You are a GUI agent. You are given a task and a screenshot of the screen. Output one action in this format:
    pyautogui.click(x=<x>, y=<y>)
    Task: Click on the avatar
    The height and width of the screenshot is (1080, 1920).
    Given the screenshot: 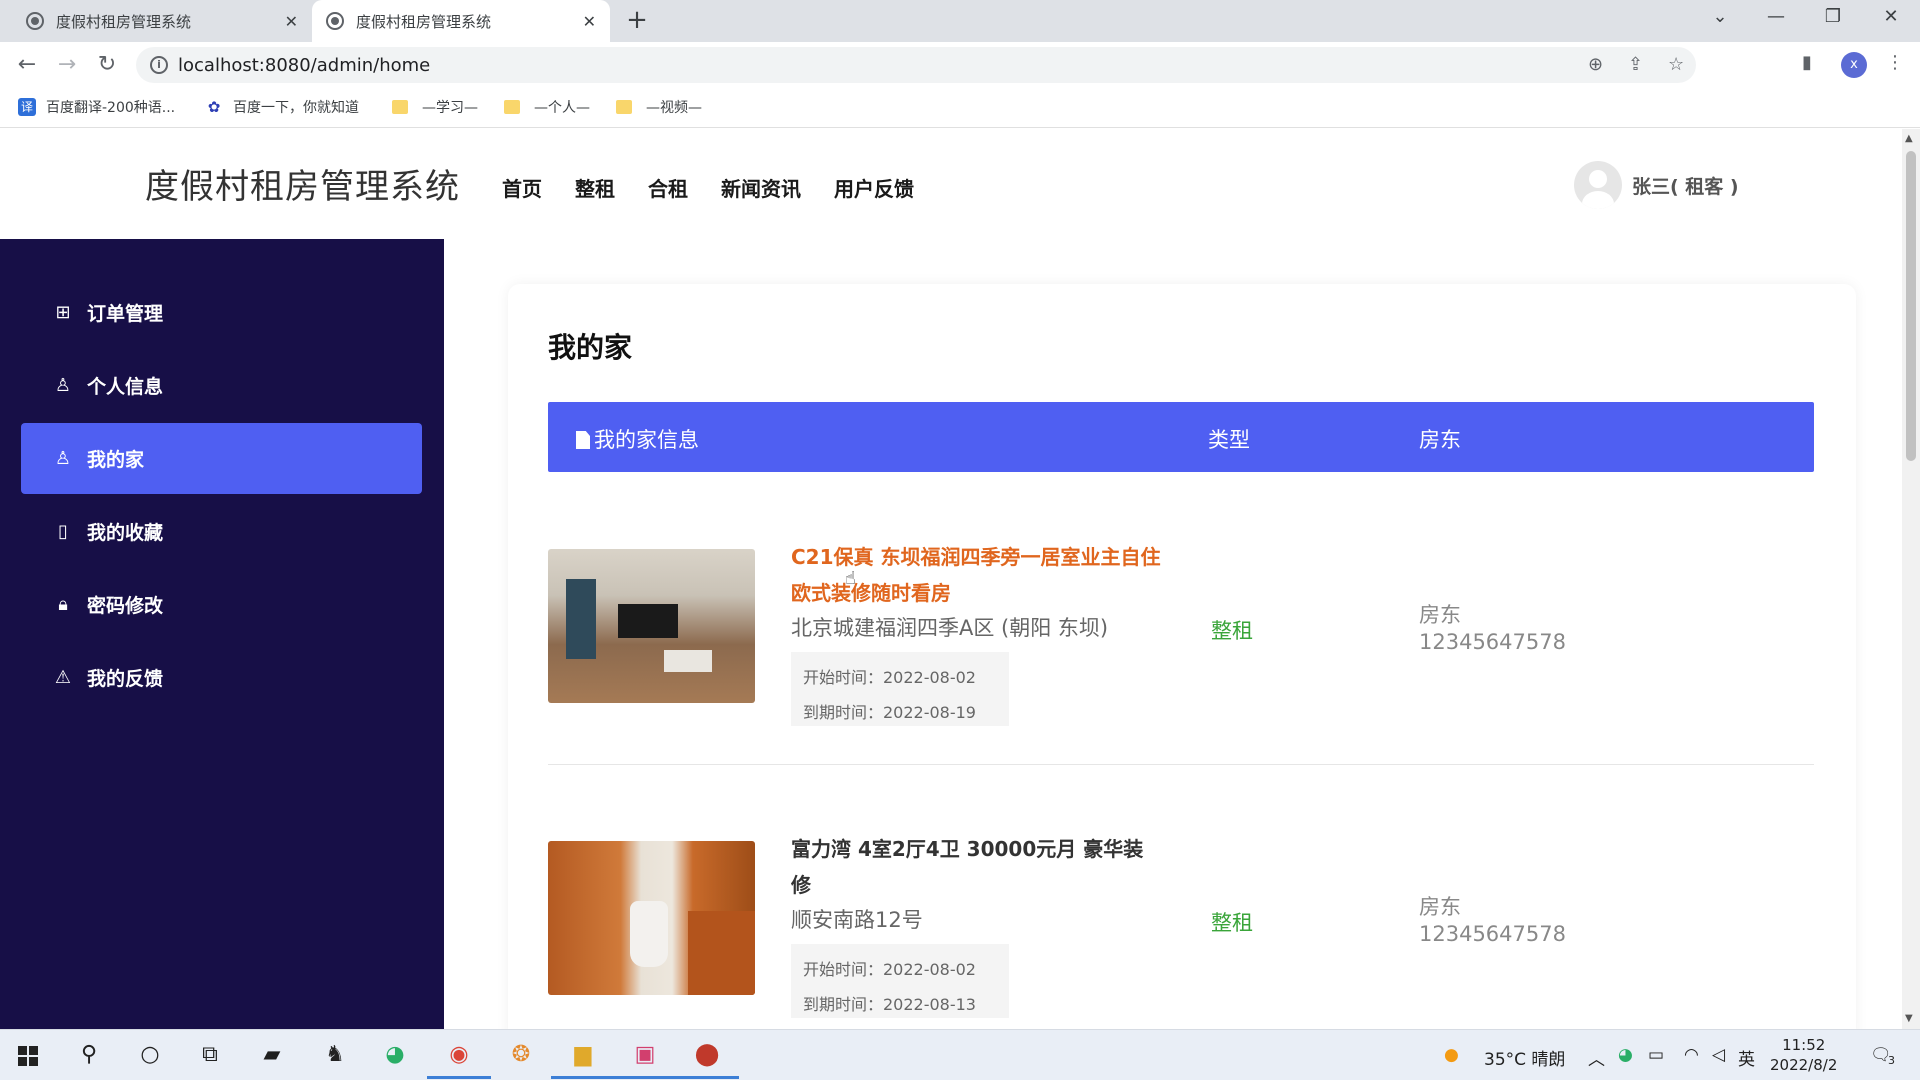 What is the action you would take?
    pyautogui.click(x=1598, y=185)
    